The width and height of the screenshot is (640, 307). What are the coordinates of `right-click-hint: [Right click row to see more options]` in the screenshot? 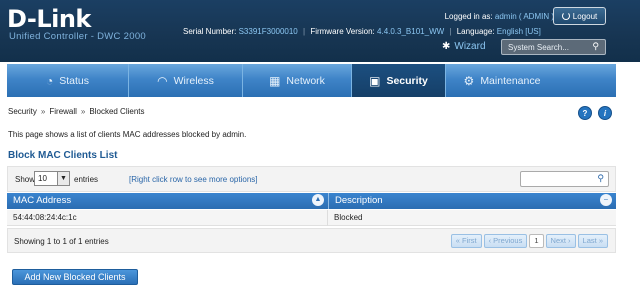 It's located at (193, 179).